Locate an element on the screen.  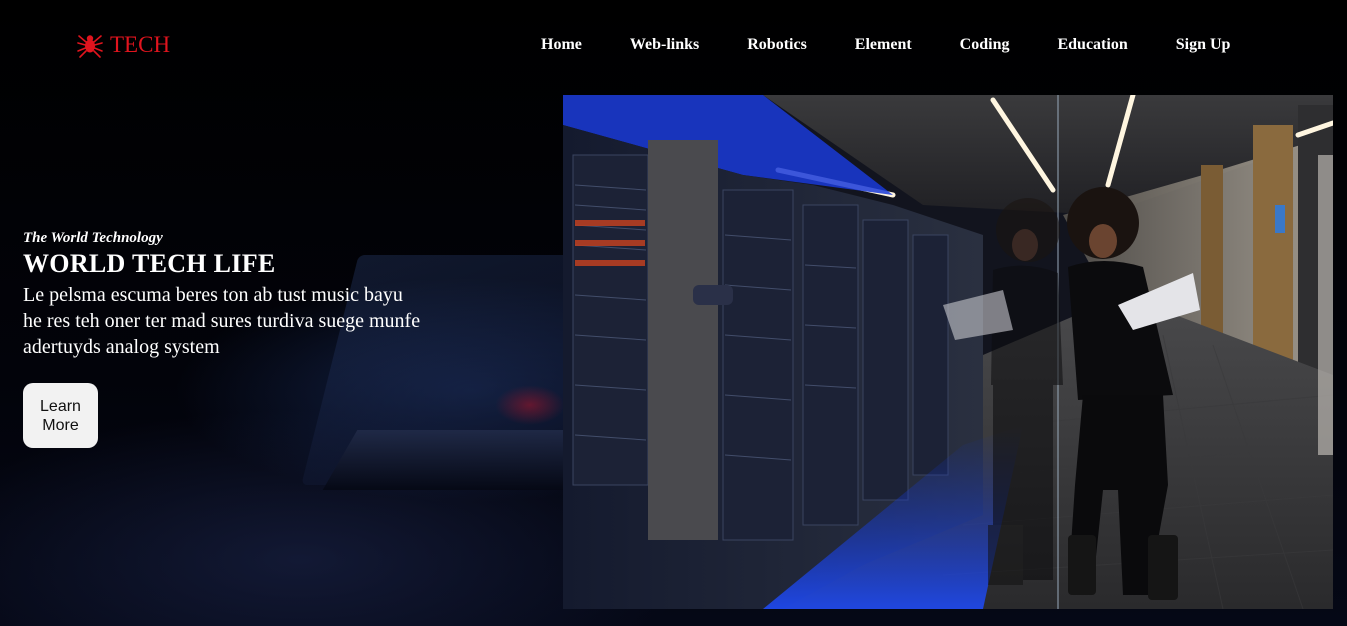
spider-icon is located at coordinates (90, 46).